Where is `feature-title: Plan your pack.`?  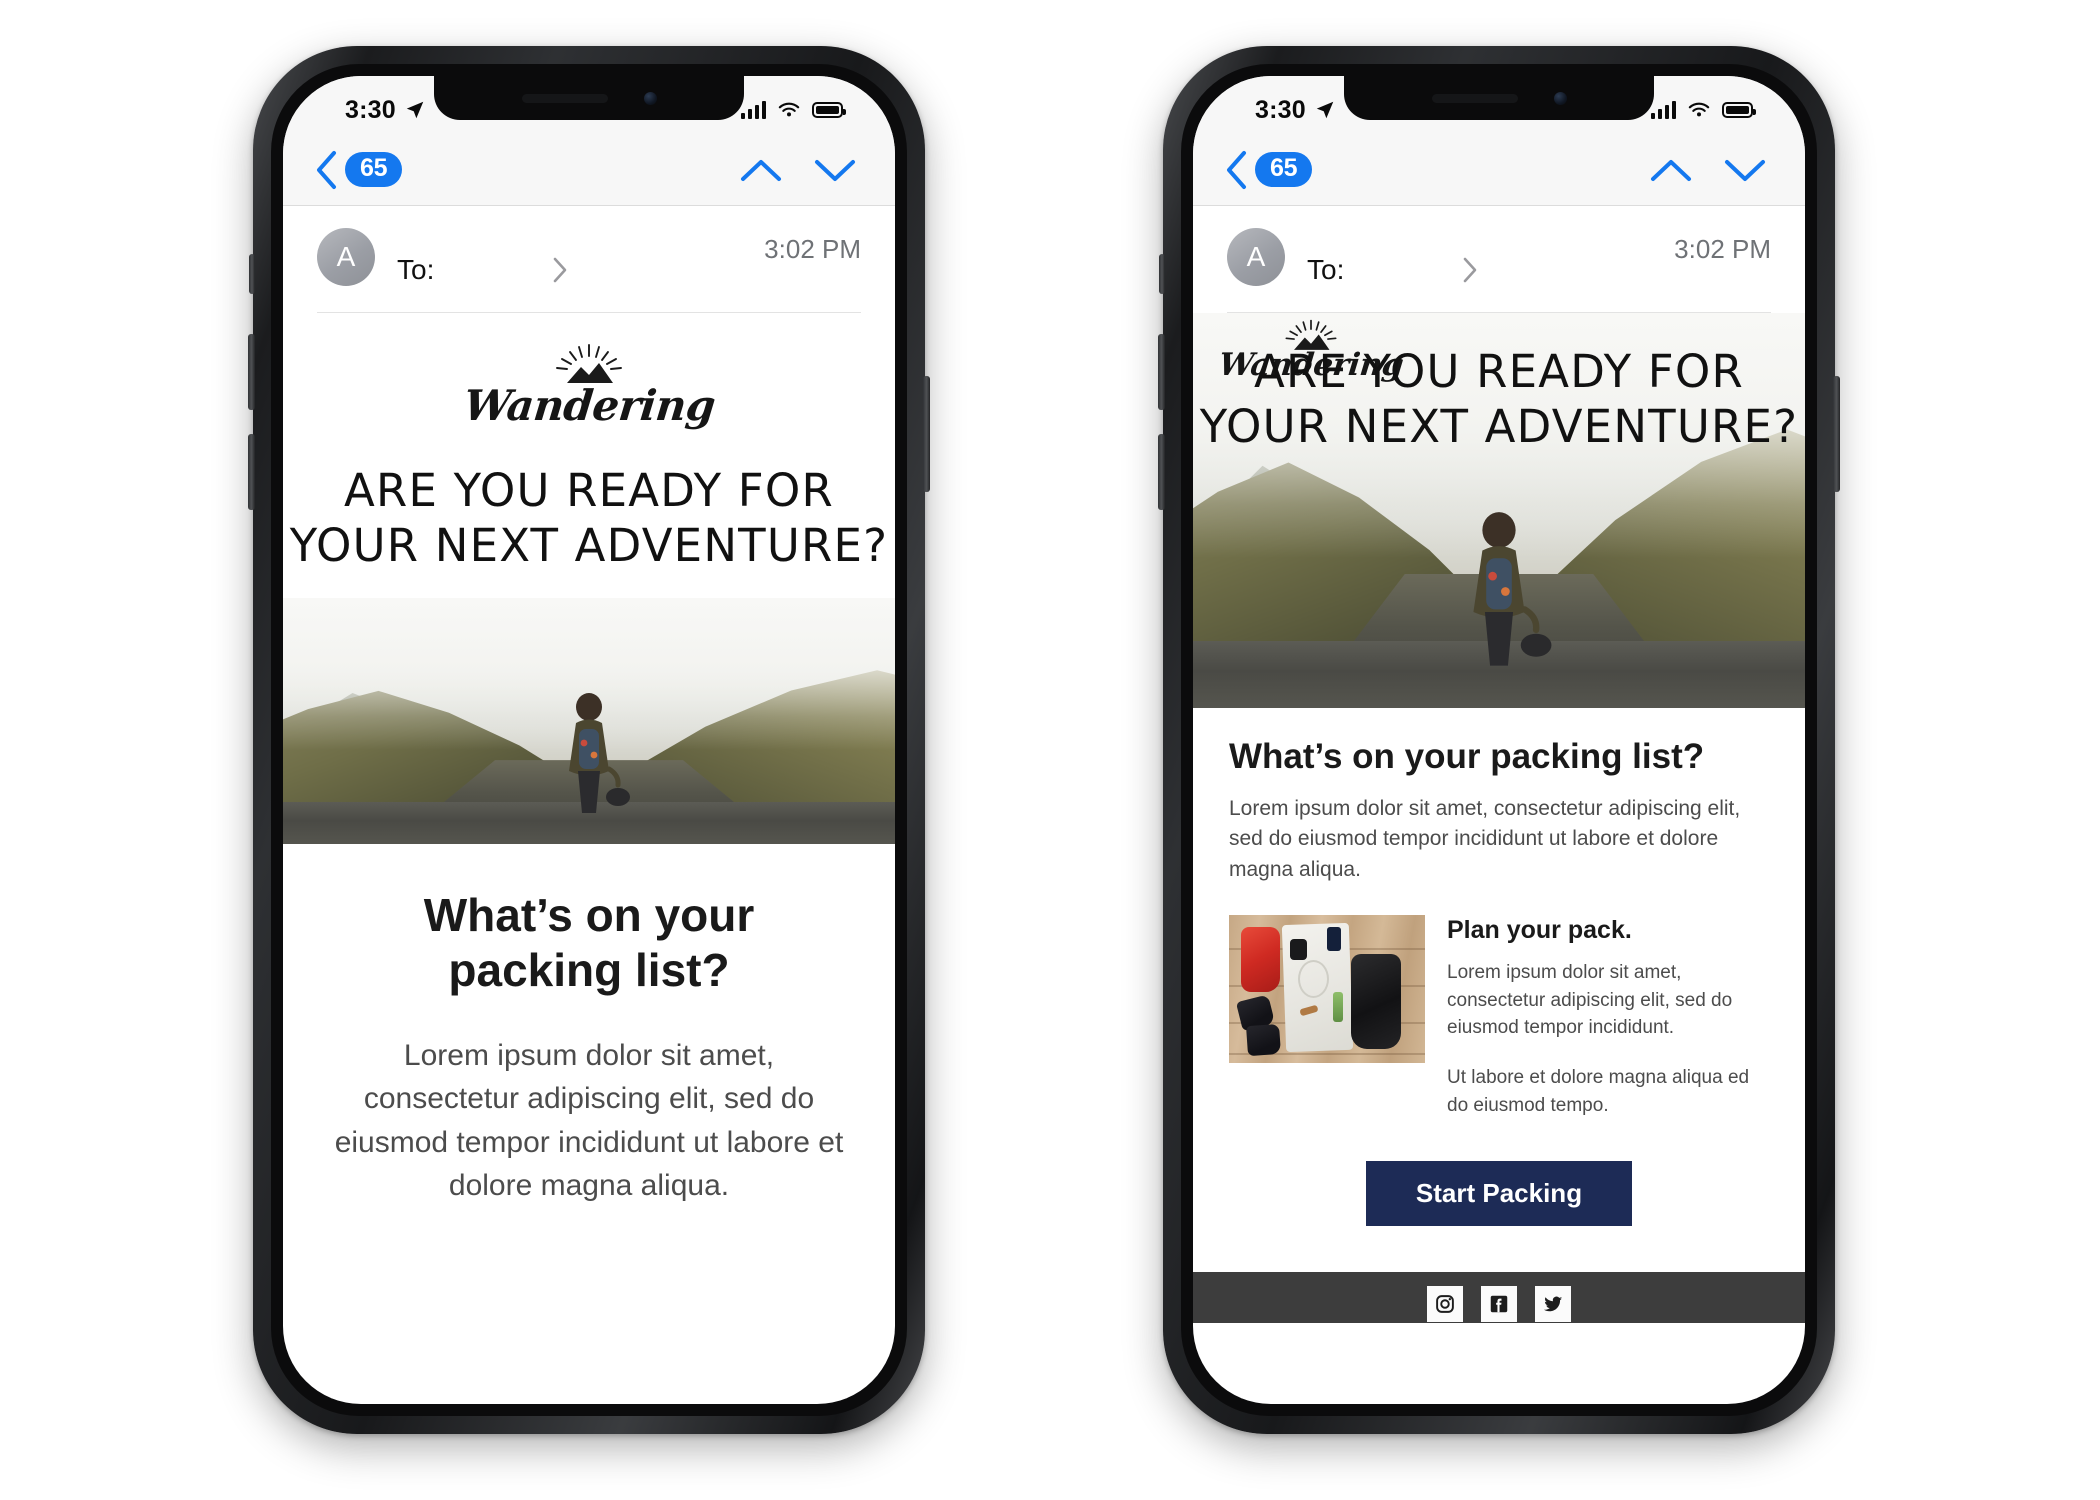 feature-title: Plan your pack. is located at coordinates (1539, 930).